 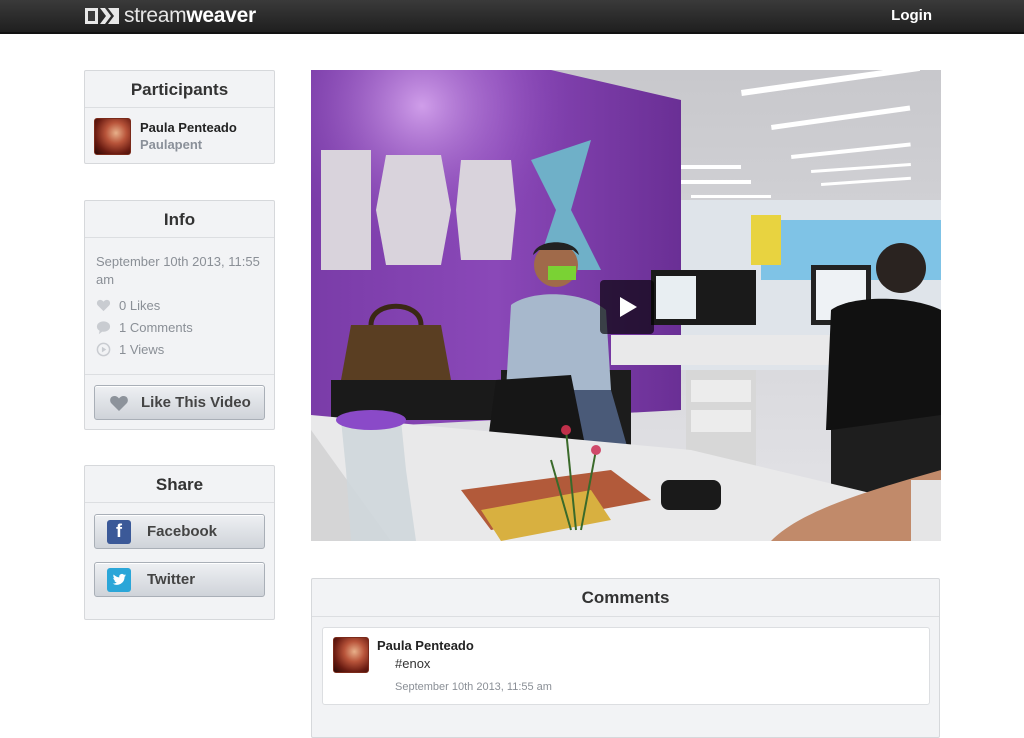 I want to click on login-link: Login, so click(x=911, y=15).